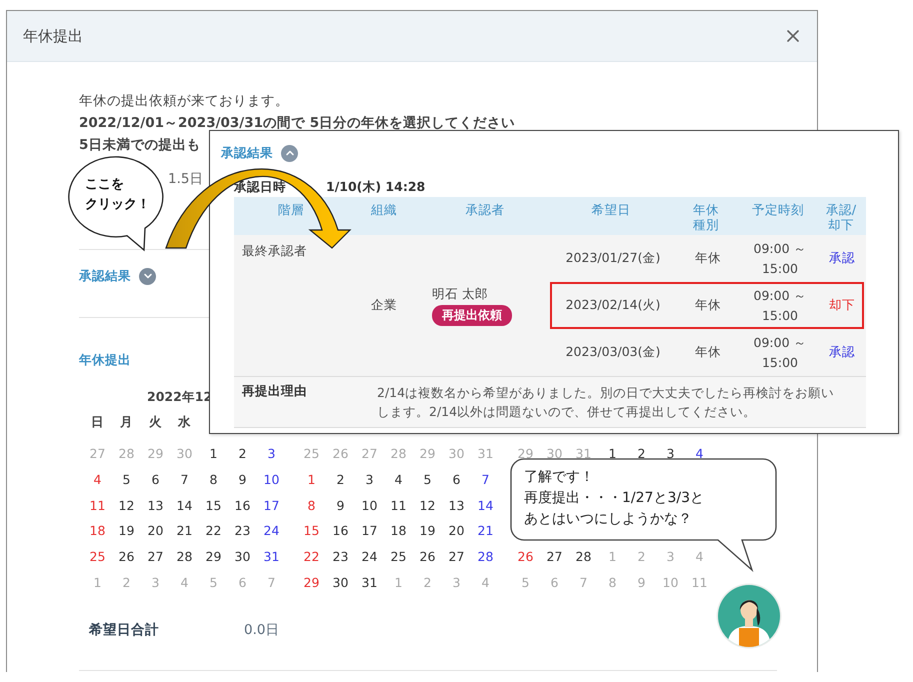  Describe the element at coordinates (274, 251) in the screenshot. I see `table-cell-text: 最終承認者` at that location.